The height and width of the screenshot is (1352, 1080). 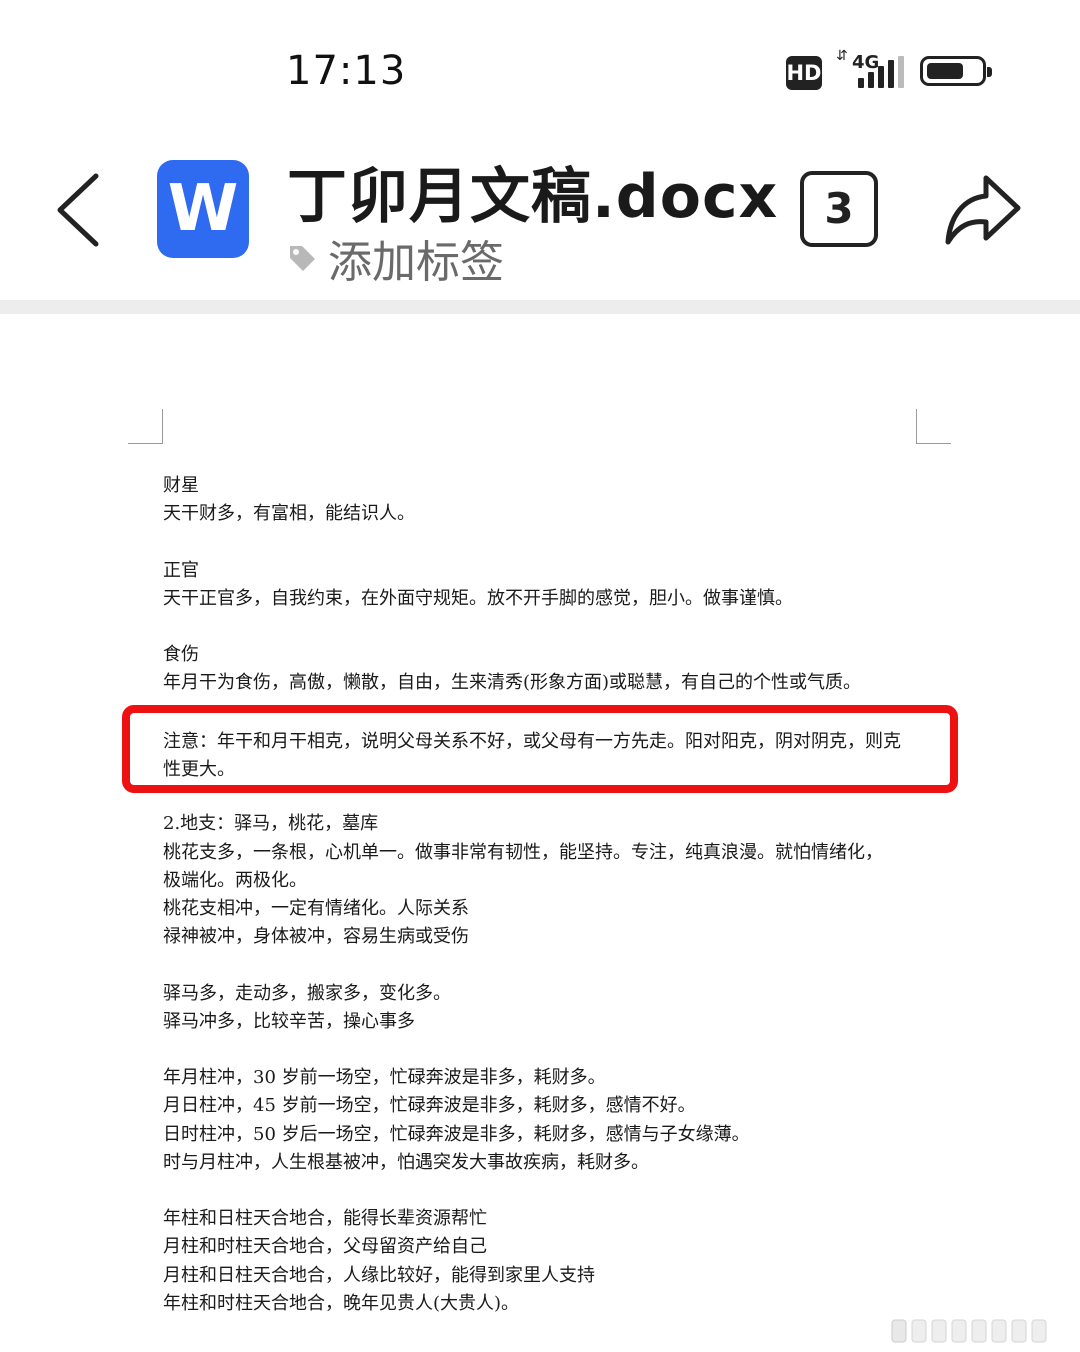 What do you see at coordinates (416, 262) in the screenshot?
I see `add-tag-label: 添加标签` at bounding box center [416, 262].